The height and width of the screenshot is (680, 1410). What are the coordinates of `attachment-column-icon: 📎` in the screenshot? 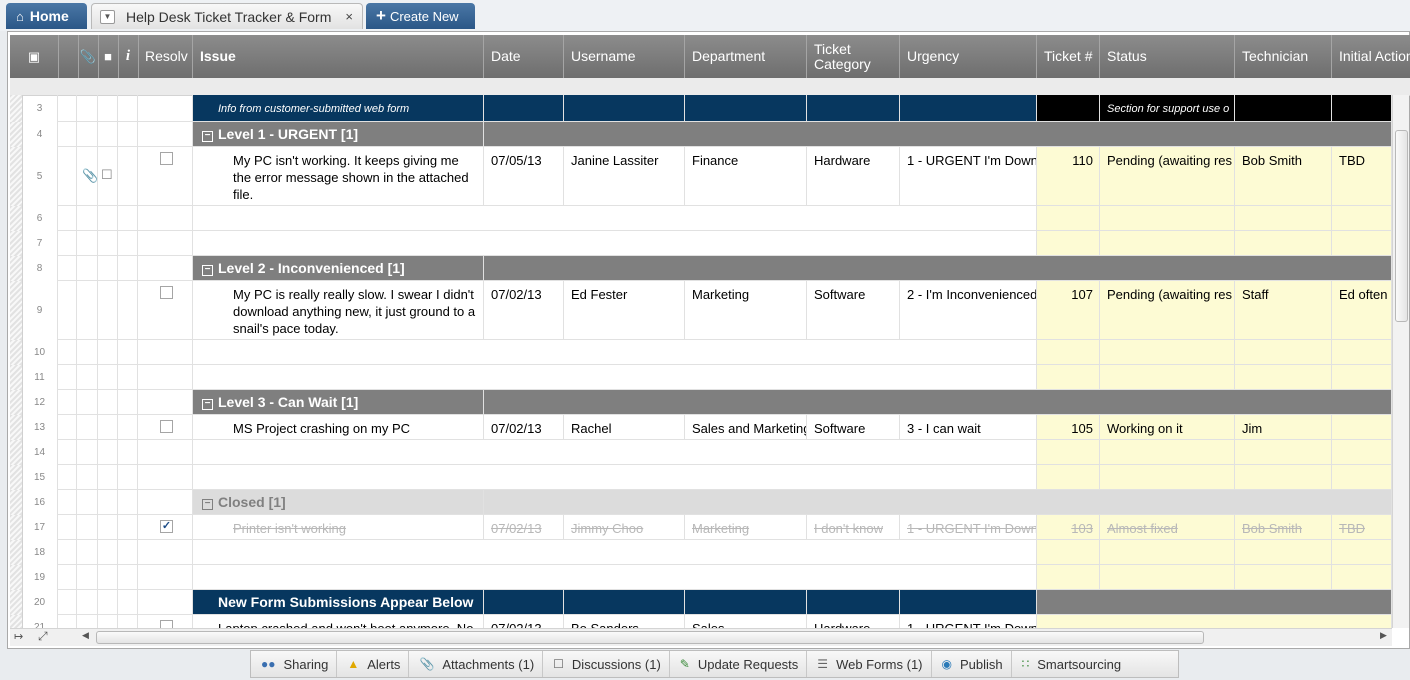 It's located at (88, 56).